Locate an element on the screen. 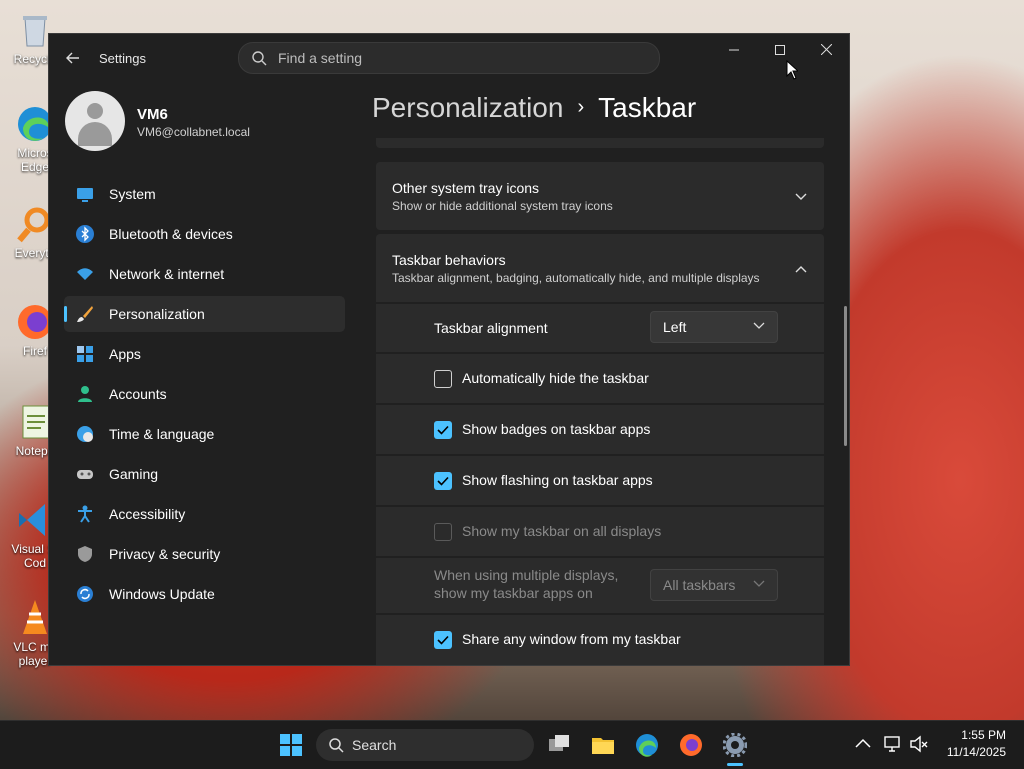 This screenshot has width=1024, height=769. sidebar-item-label: Privacy & security is located at coordinates (165, 554).